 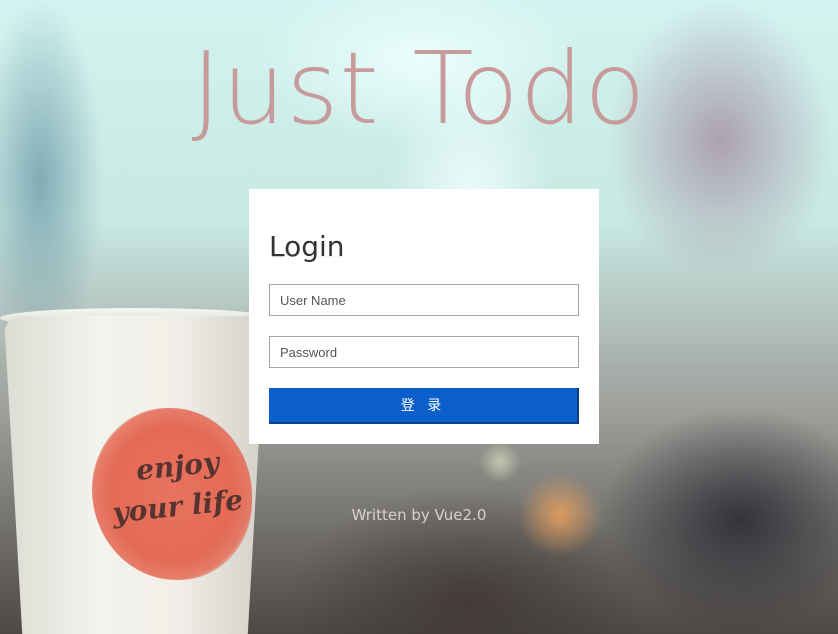 I want to click on login-heading: Login, so click(x=307, y=246).